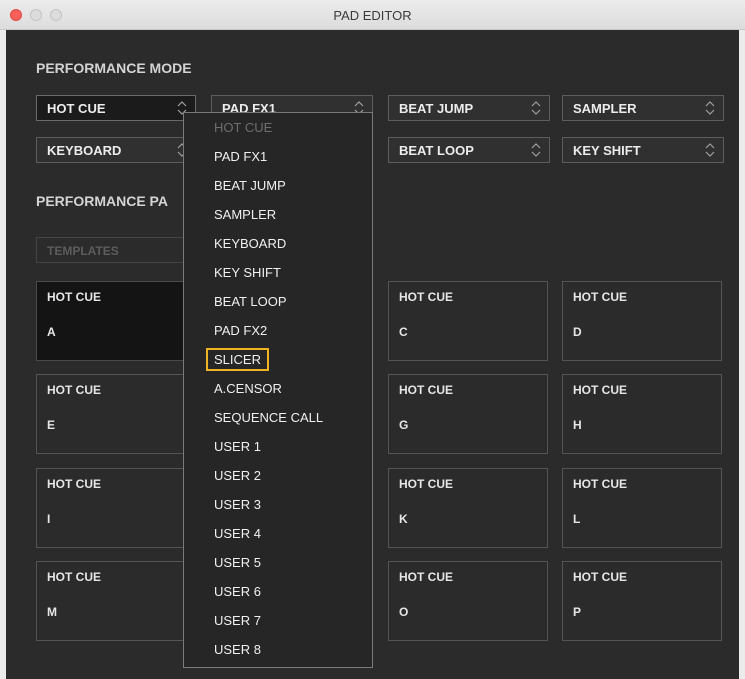 Image resolution: width=745 pixels, height=679 pixels. What do you see at coordinates (102, 201) in the screenshot?
I see `performance-pad-heading: PERFORMANCE PA` at bounding box center [102, 201].